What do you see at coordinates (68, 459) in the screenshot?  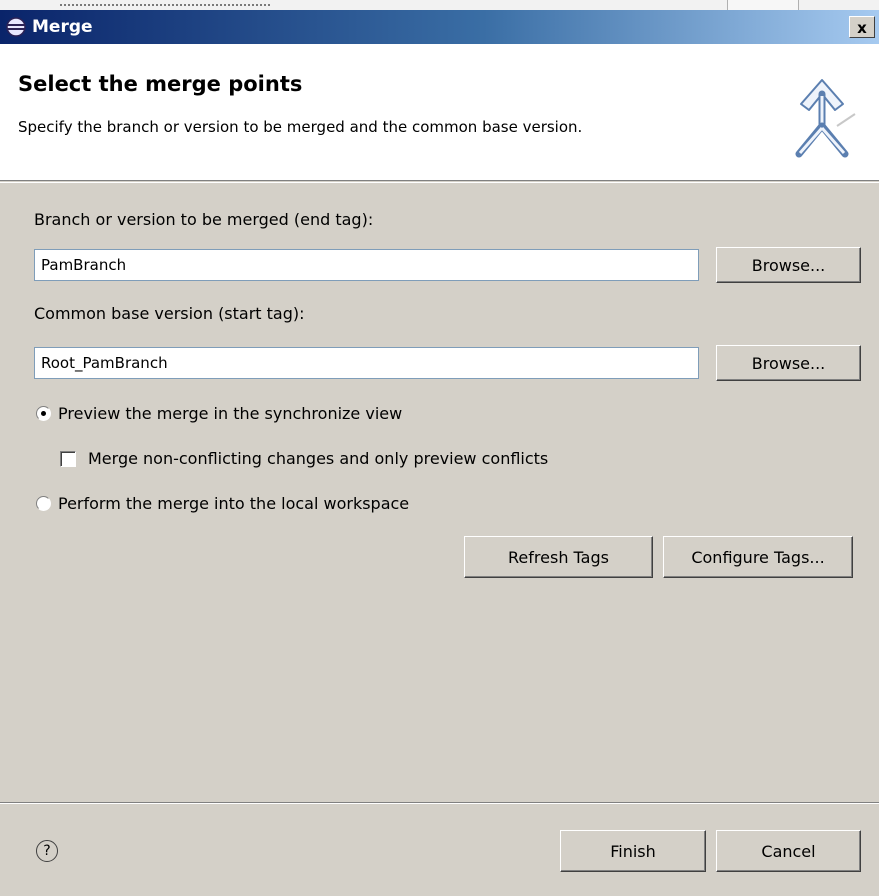 I see `nonconflicting-checkbox` at bounding box center [68, 459].